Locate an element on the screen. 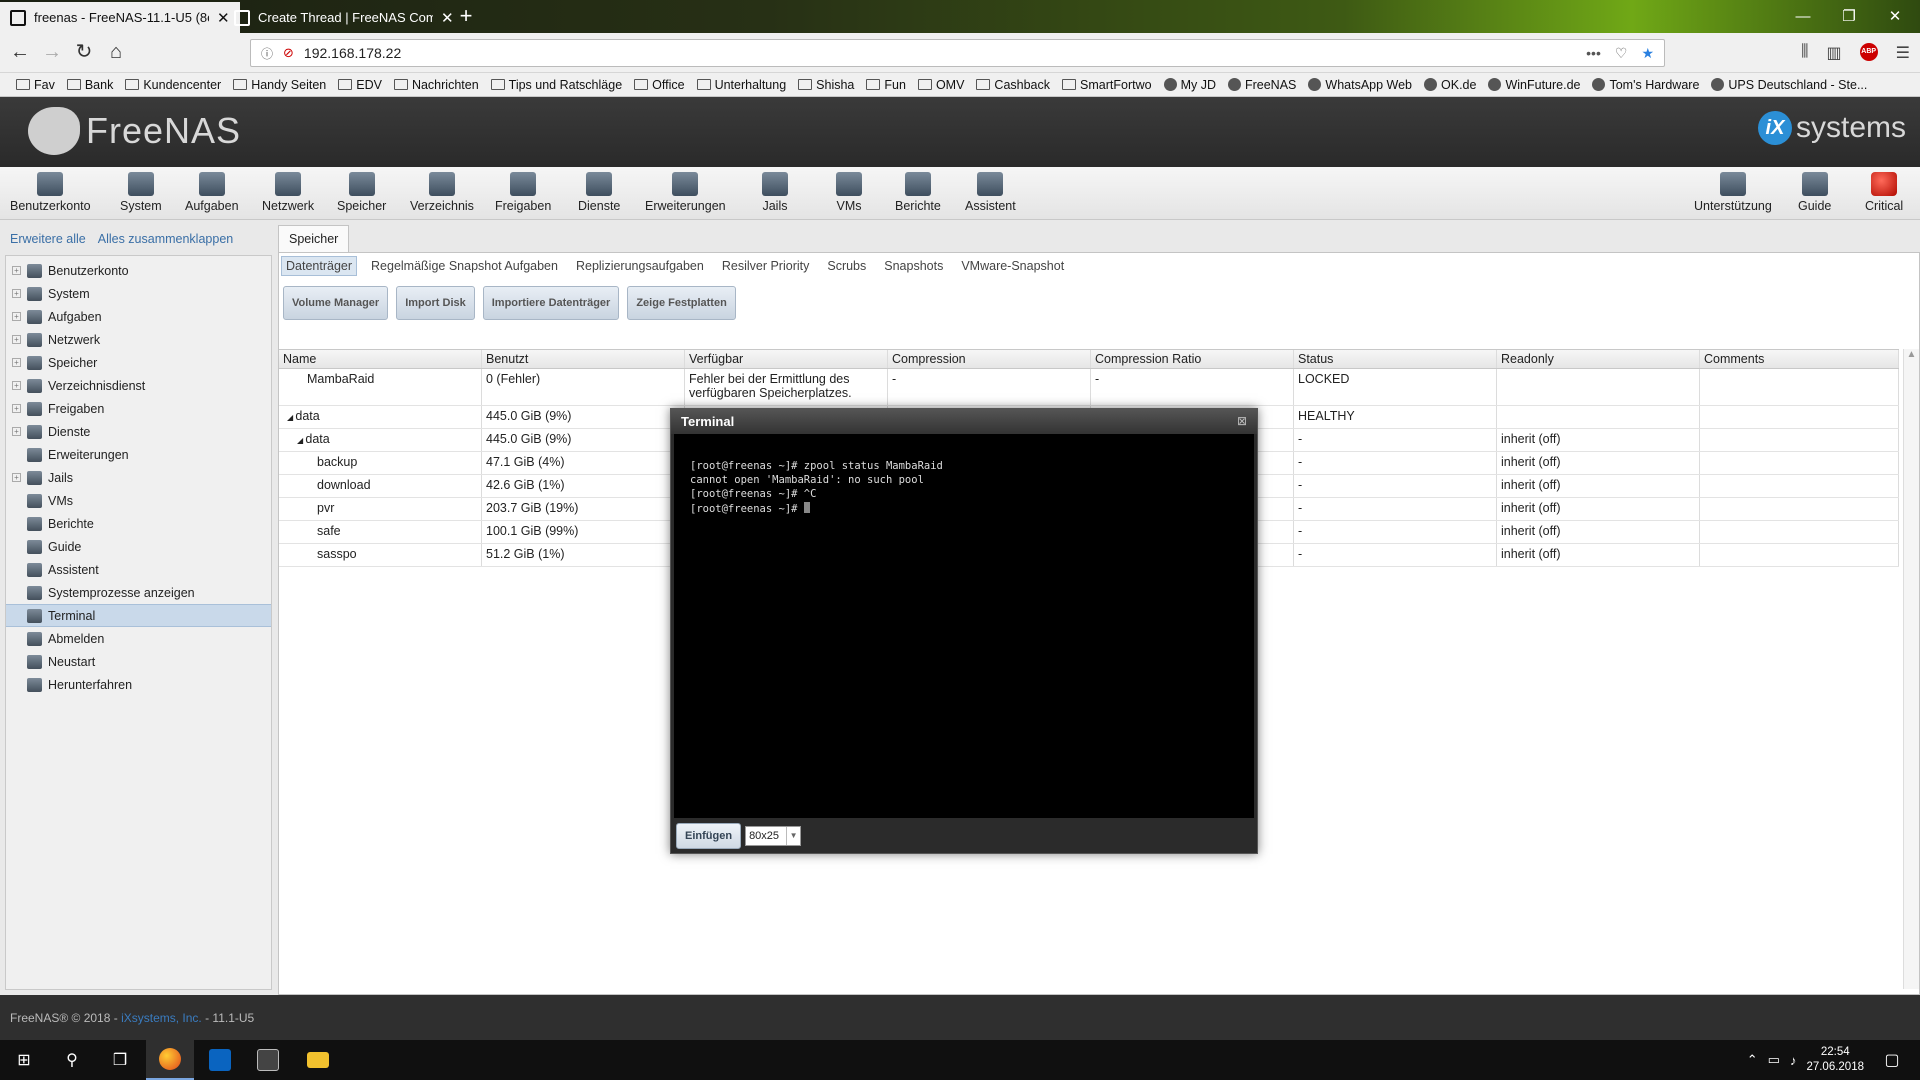 The width and height of the screenshot is (1920, 1080). bookmark-star-icon: ★ is located at coordinates (1647, 53).